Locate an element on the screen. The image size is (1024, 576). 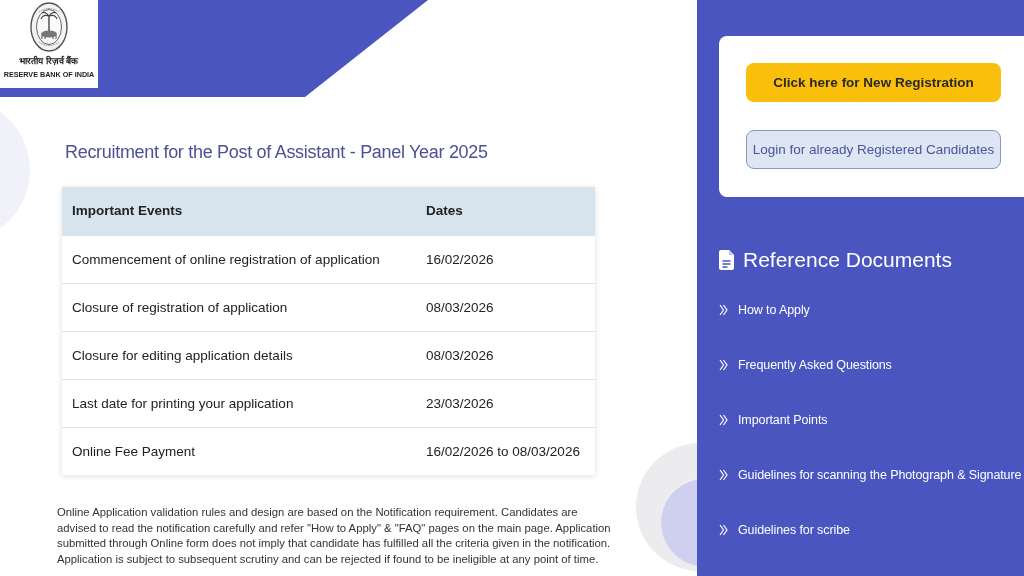
column-header: Dates is located at coordinates (505, 211).